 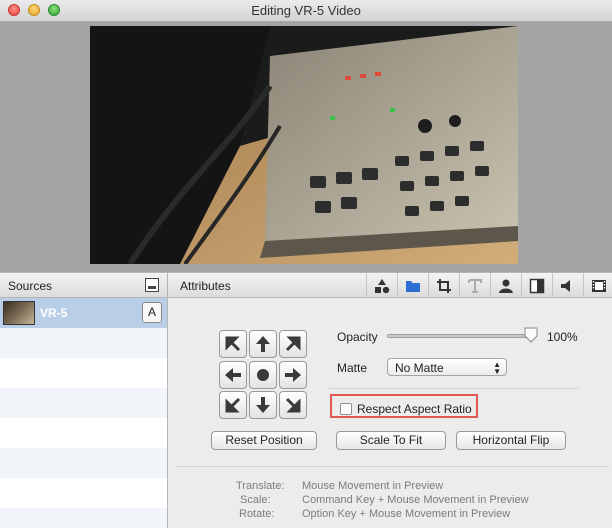 I want to click on speaker-icon, so click(x=565, y=286).